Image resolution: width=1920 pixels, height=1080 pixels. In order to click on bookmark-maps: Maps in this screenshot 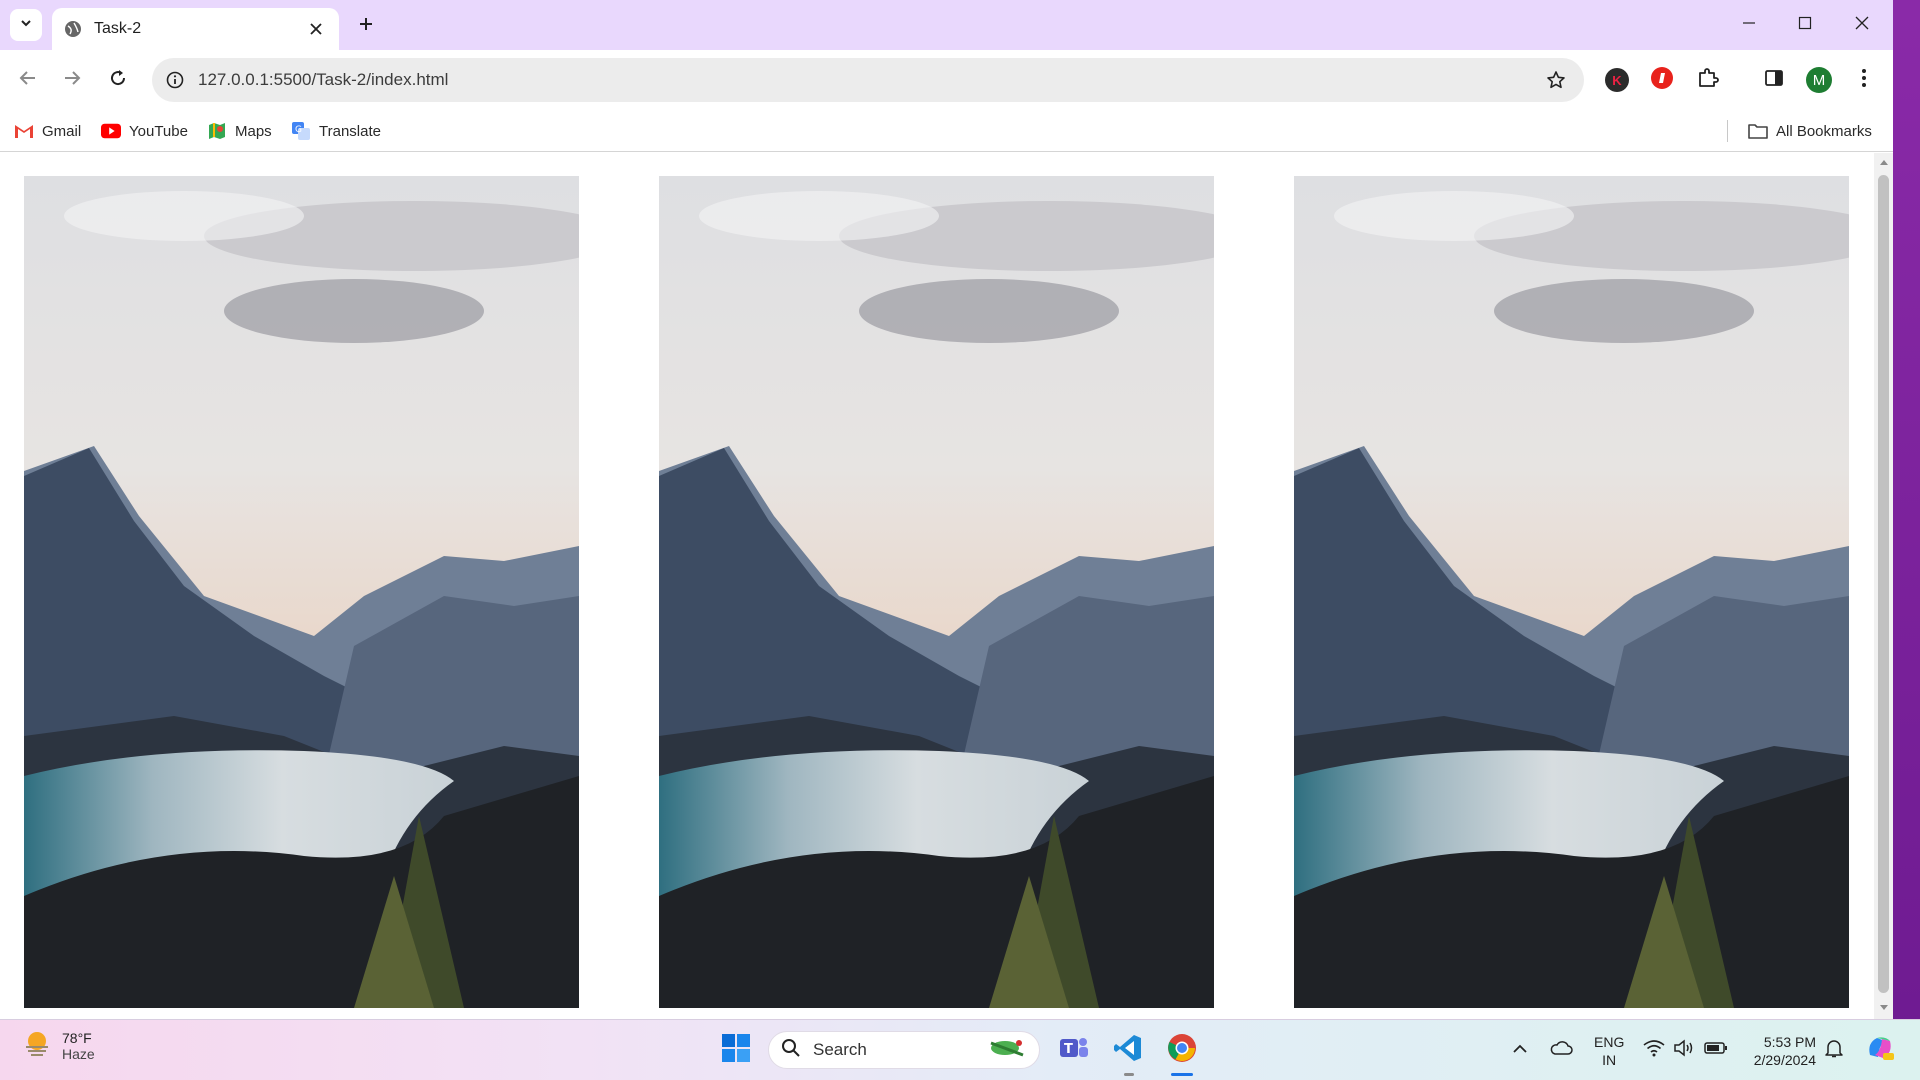, I will do `click(239, 131)`.